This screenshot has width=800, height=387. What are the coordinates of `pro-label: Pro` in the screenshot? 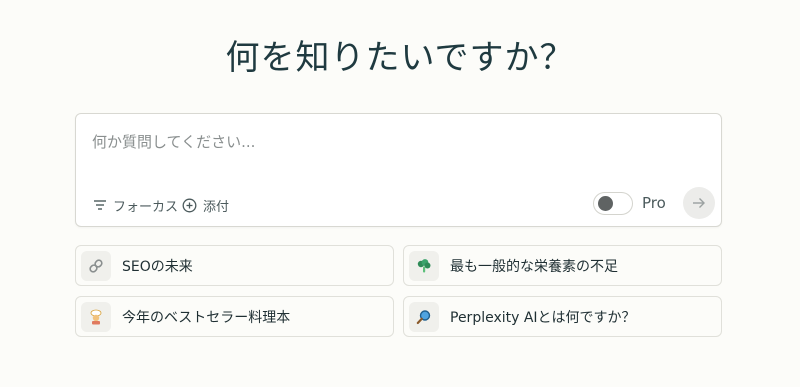 It's located at (654, 203).